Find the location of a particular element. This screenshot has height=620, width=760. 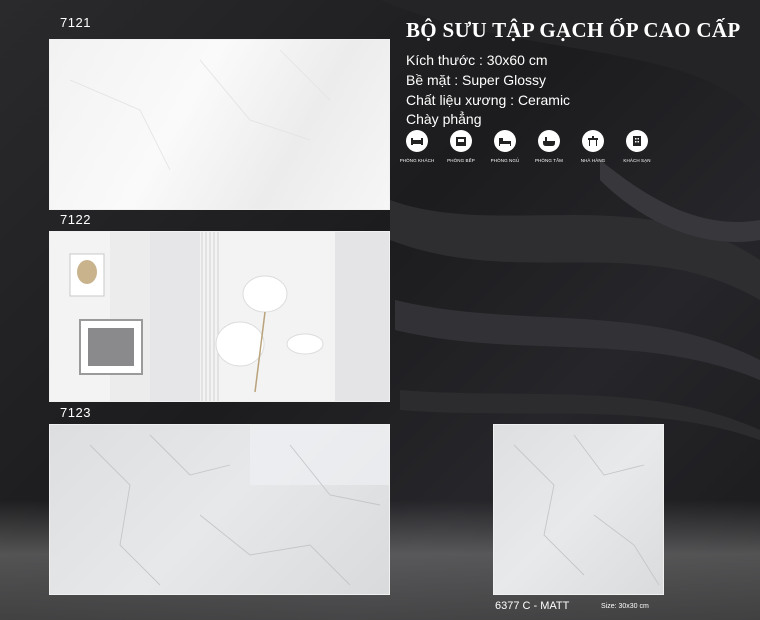

spec-surface: Bề mặt : Super Glossy is located at coordinates (476, 80).